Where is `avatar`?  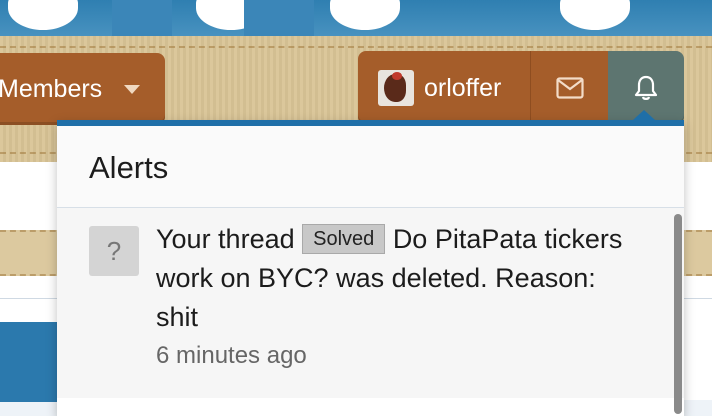
avatar is located at coordinates (396, 88).